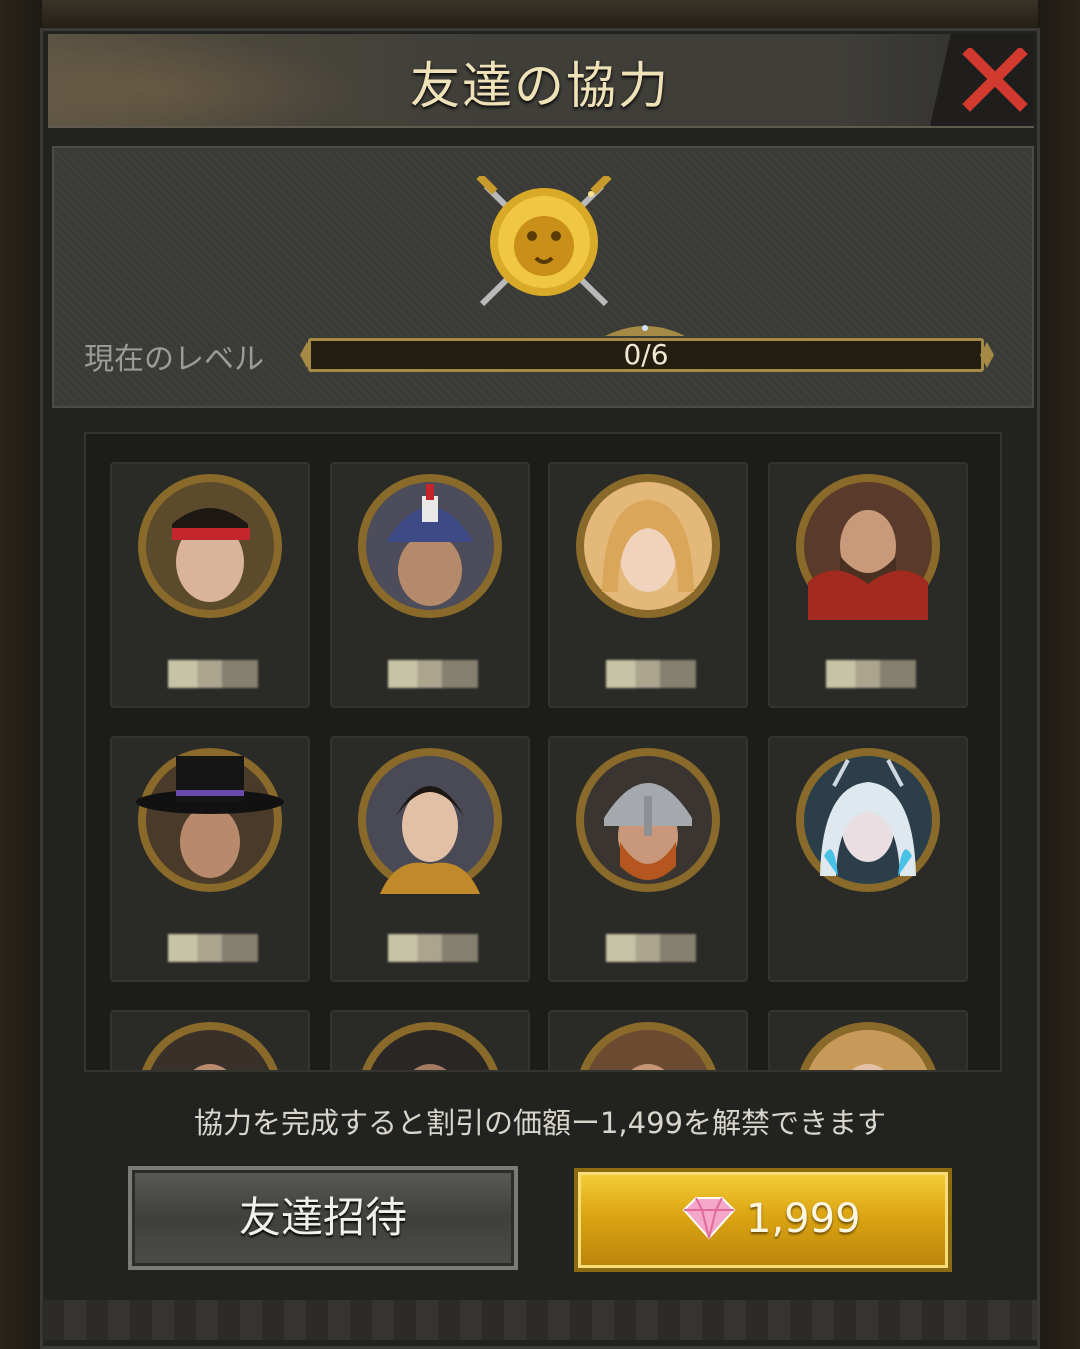 This screenshot has height=1349, width=1080. What do you see at coordinates (803, 1219) in the screenshot?
I see `price-label: 1,999` at bounding box center [803, 1219].